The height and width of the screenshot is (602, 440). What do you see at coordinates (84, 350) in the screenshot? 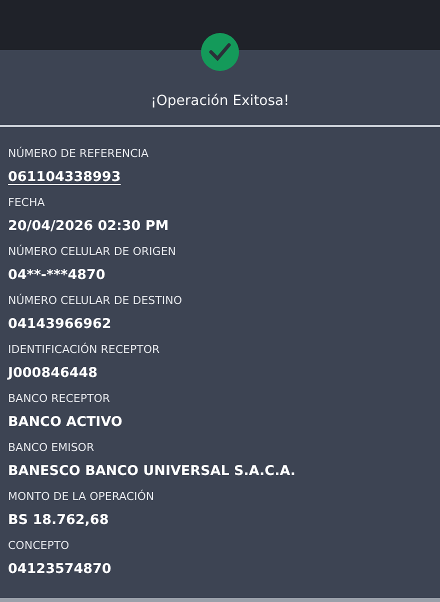
I see `field-label: IDENTIFICACIÓN RECEPTOR` at bounding box center [84, 350].